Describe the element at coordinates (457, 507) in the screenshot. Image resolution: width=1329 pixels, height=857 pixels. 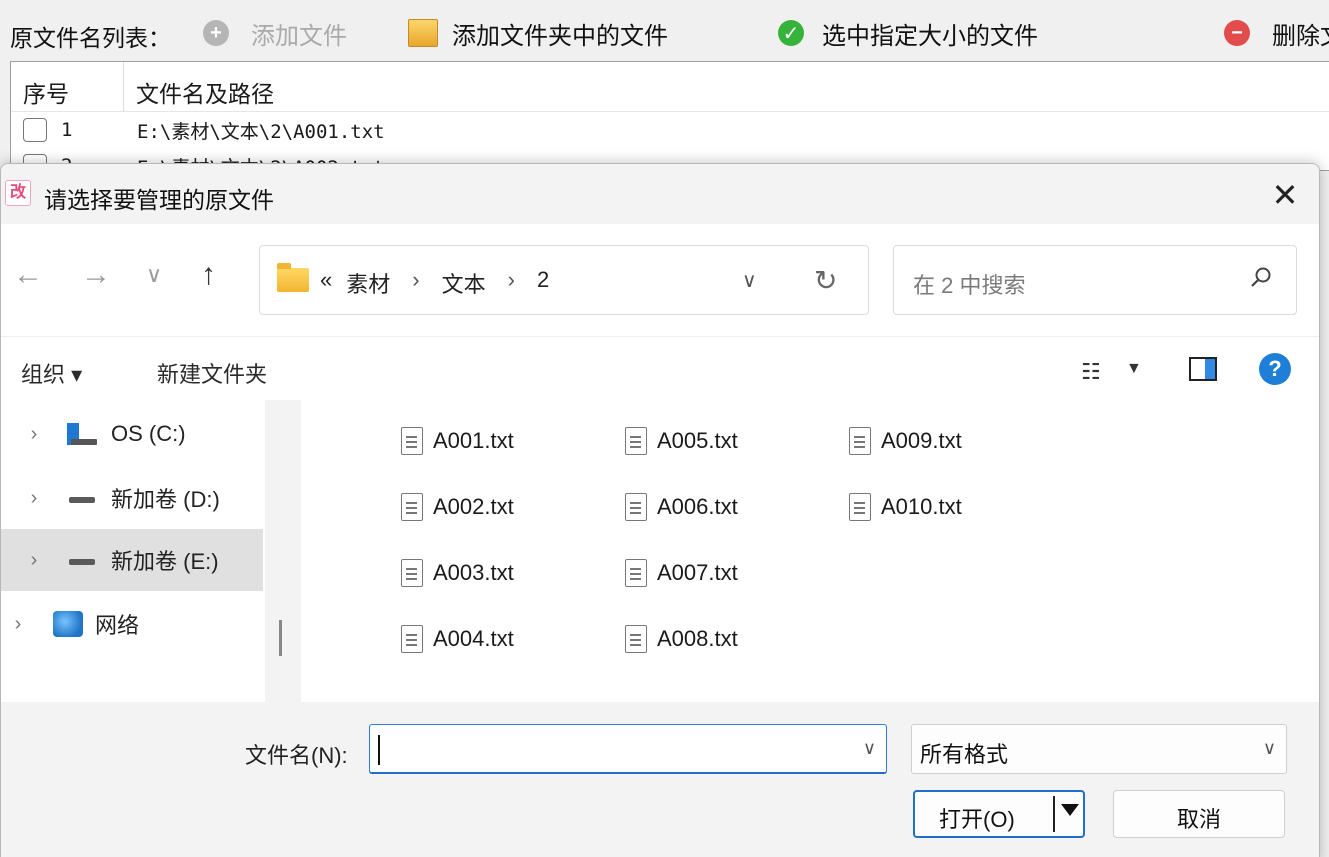
I see `file-item: A002.txt` at that location.